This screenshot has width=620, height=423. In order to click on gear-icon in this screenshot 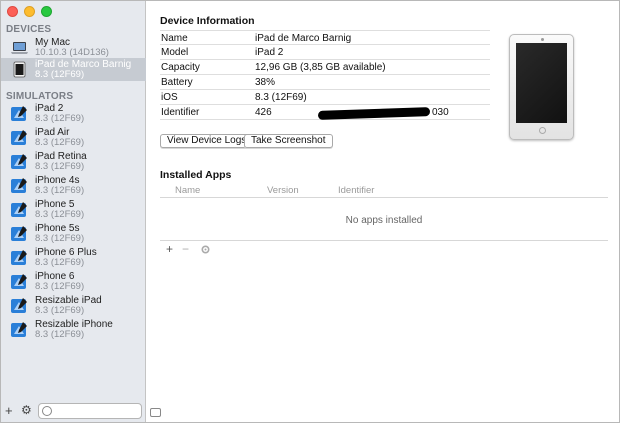, I will do `click(205, 249)`.